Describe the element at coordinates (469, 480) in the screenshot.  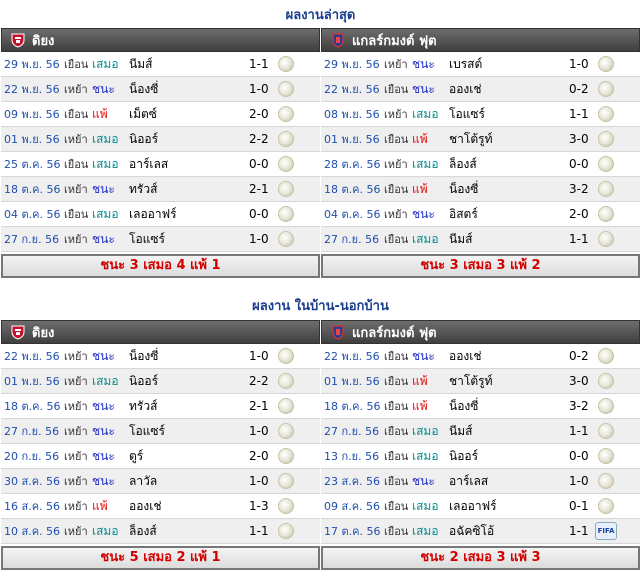
I see `opponent-name: อาร์เลส` at that location.